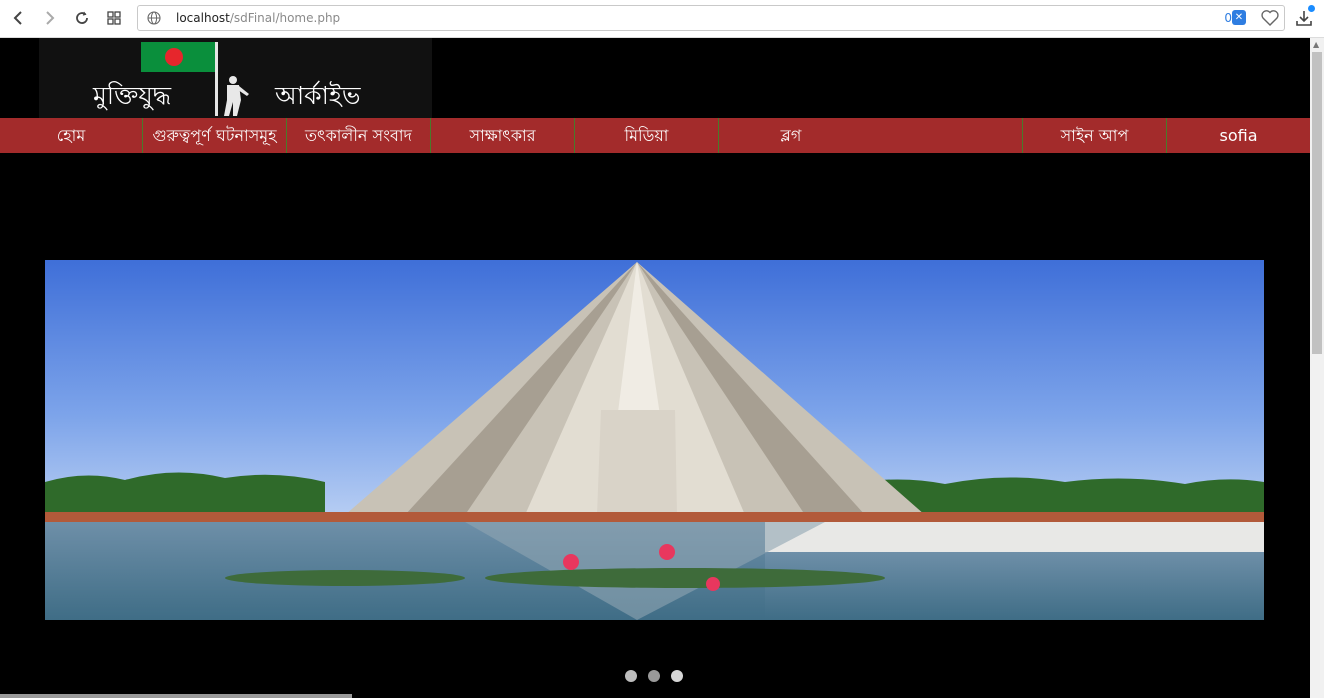 This screenshot has width=1324, height=698. What do you see at coordinates (1317, 368) in the screenshot?
I see `vertical-scrollbar: ▲` at bounding box center [1317, 368].